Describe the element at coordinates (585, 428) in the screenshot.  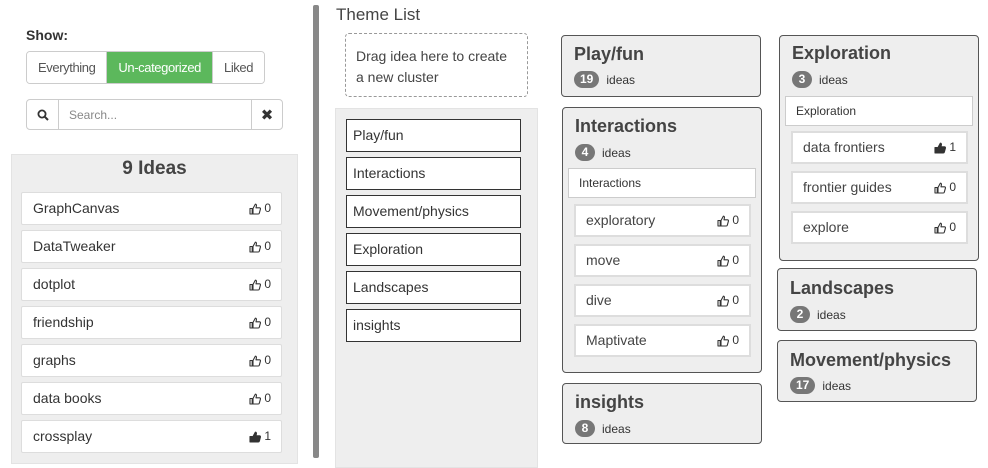
I see `count-badge: 8` at that location.